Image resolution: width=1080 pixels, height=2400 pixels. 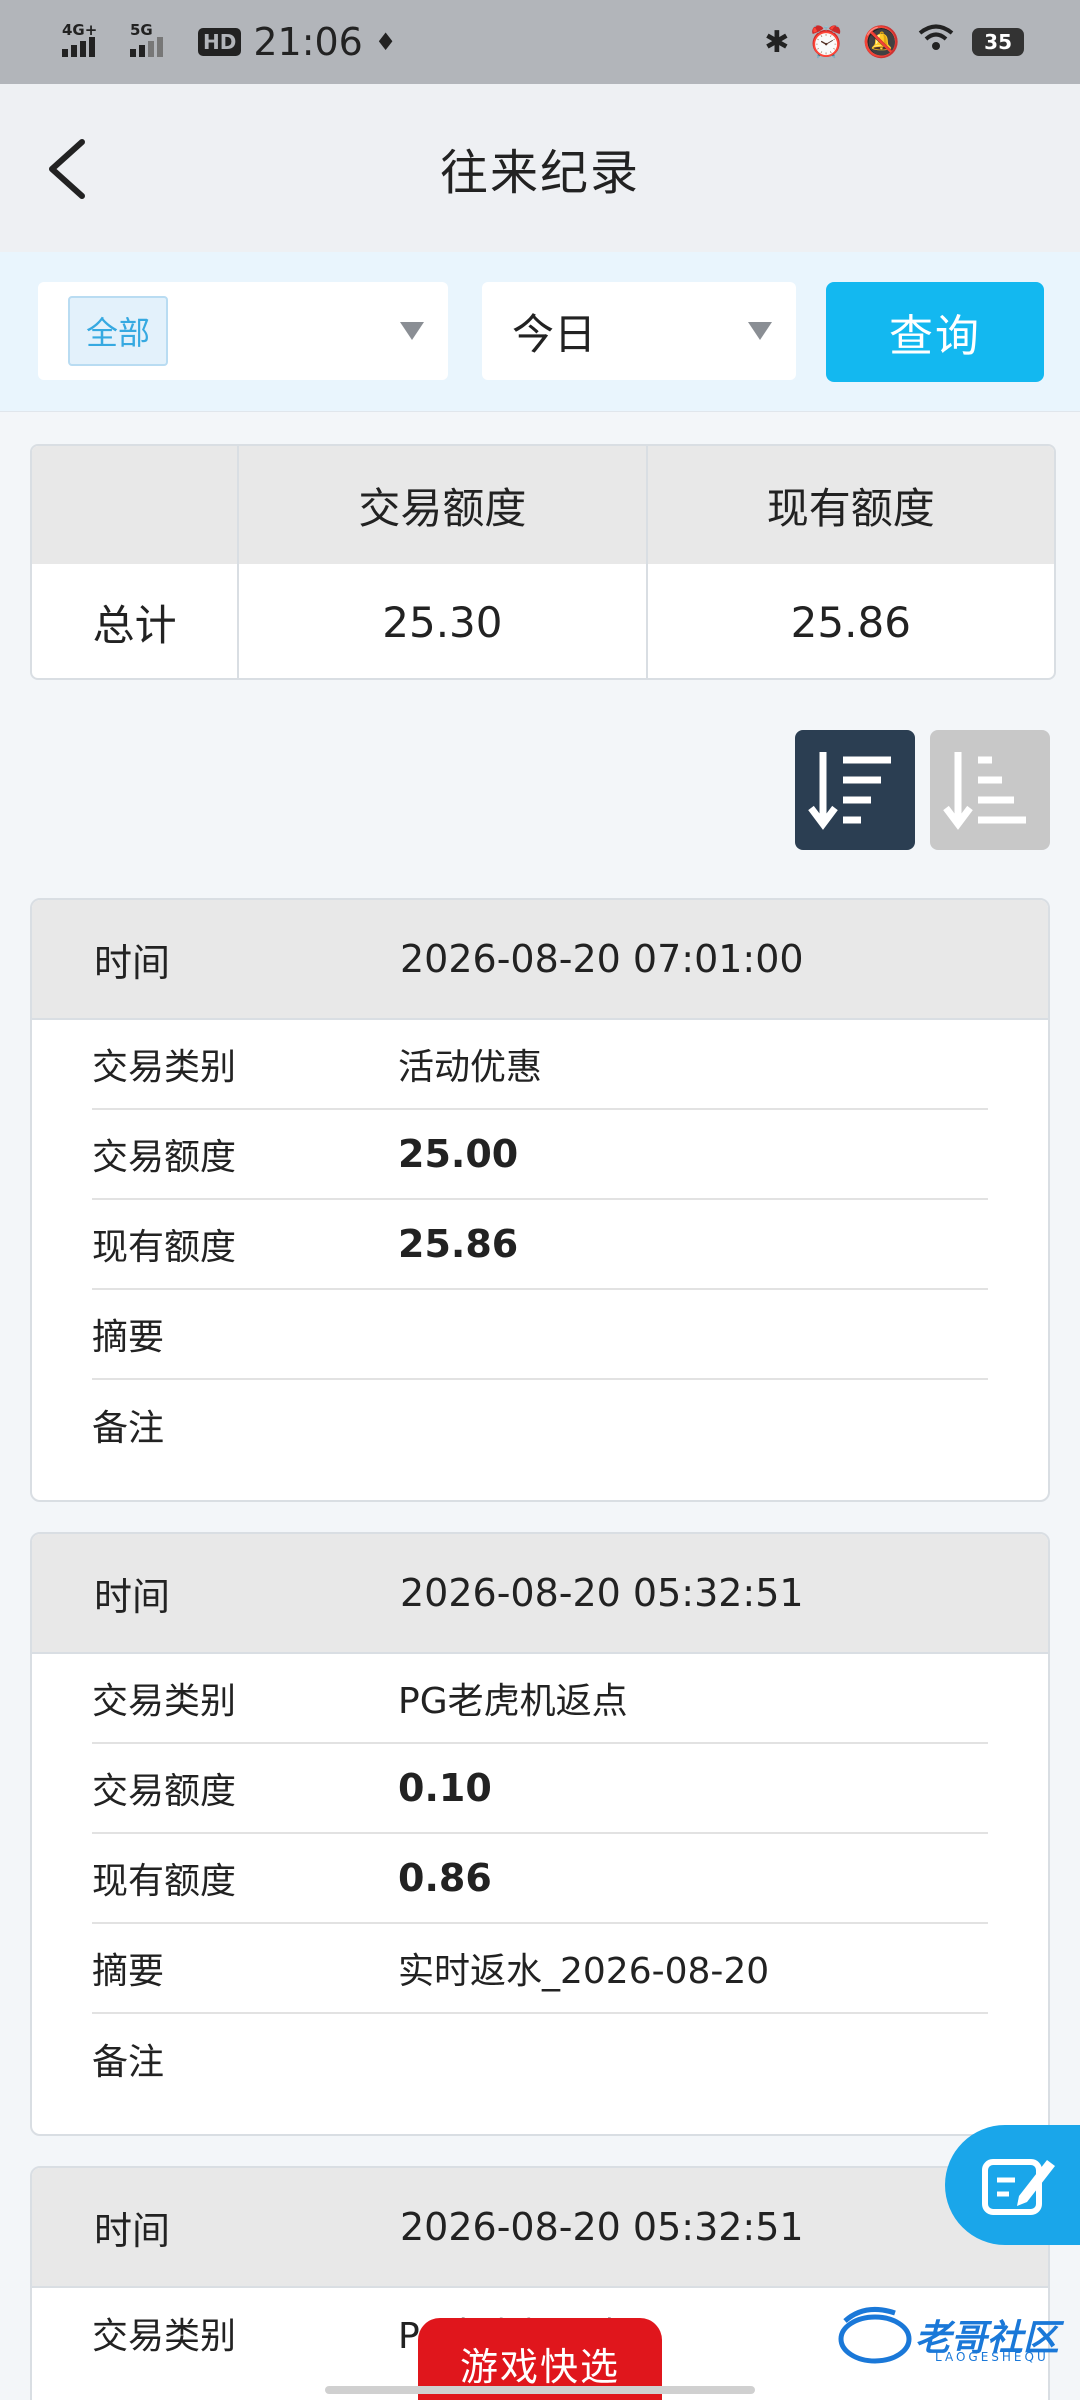 I want to click on record-balance-row: 现有额度 0.86, so click(x=540, y=1879).